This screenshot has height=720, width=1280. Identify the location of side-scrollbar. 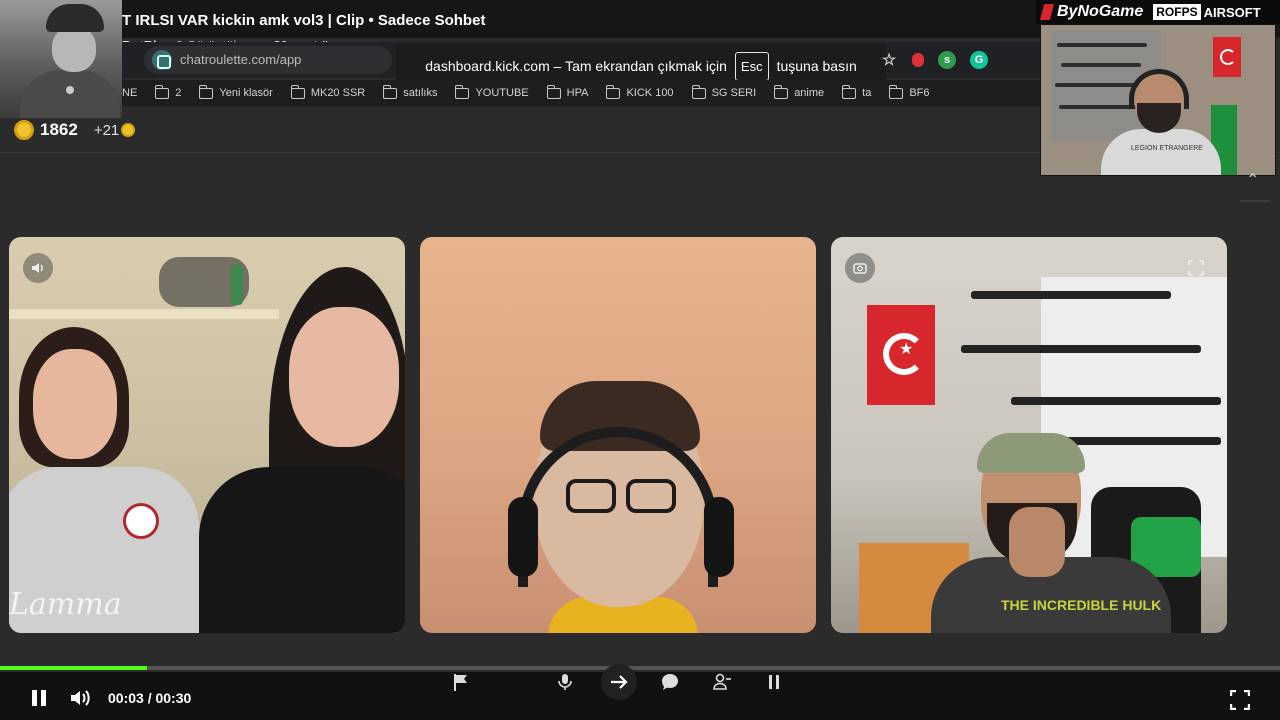
(1255, 201).